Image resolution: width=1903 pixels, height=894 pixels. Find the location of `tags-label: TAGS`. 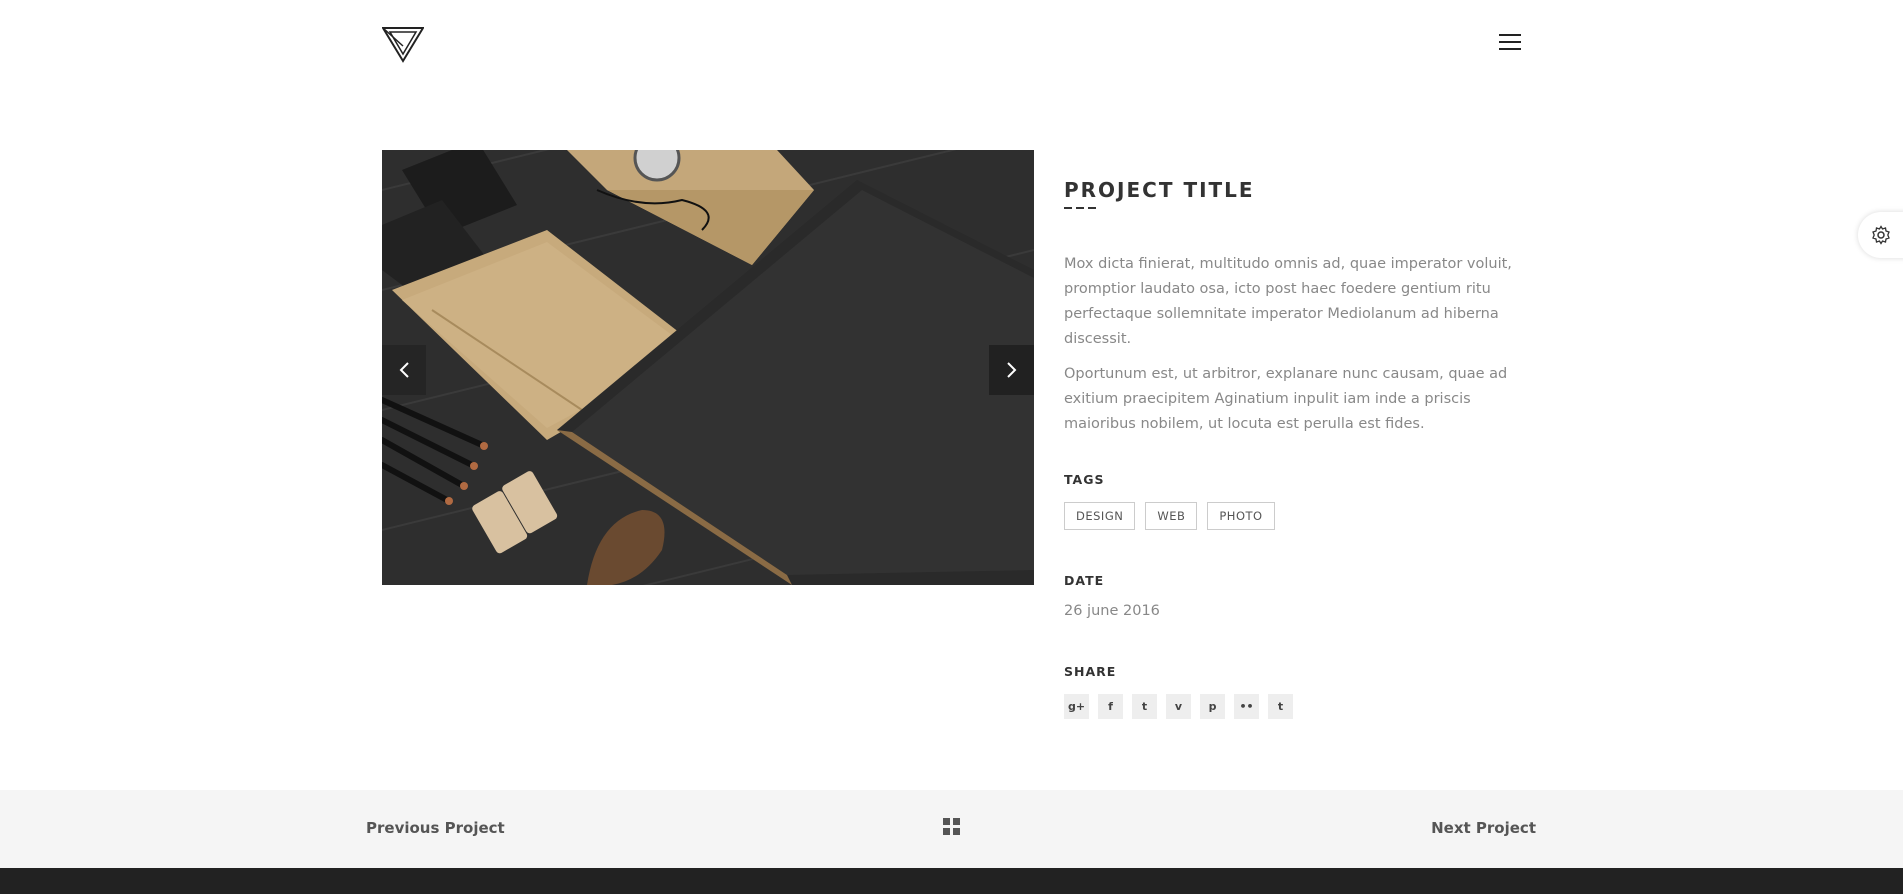

tags-label: TAGS is located at coordinates (1084, 479).